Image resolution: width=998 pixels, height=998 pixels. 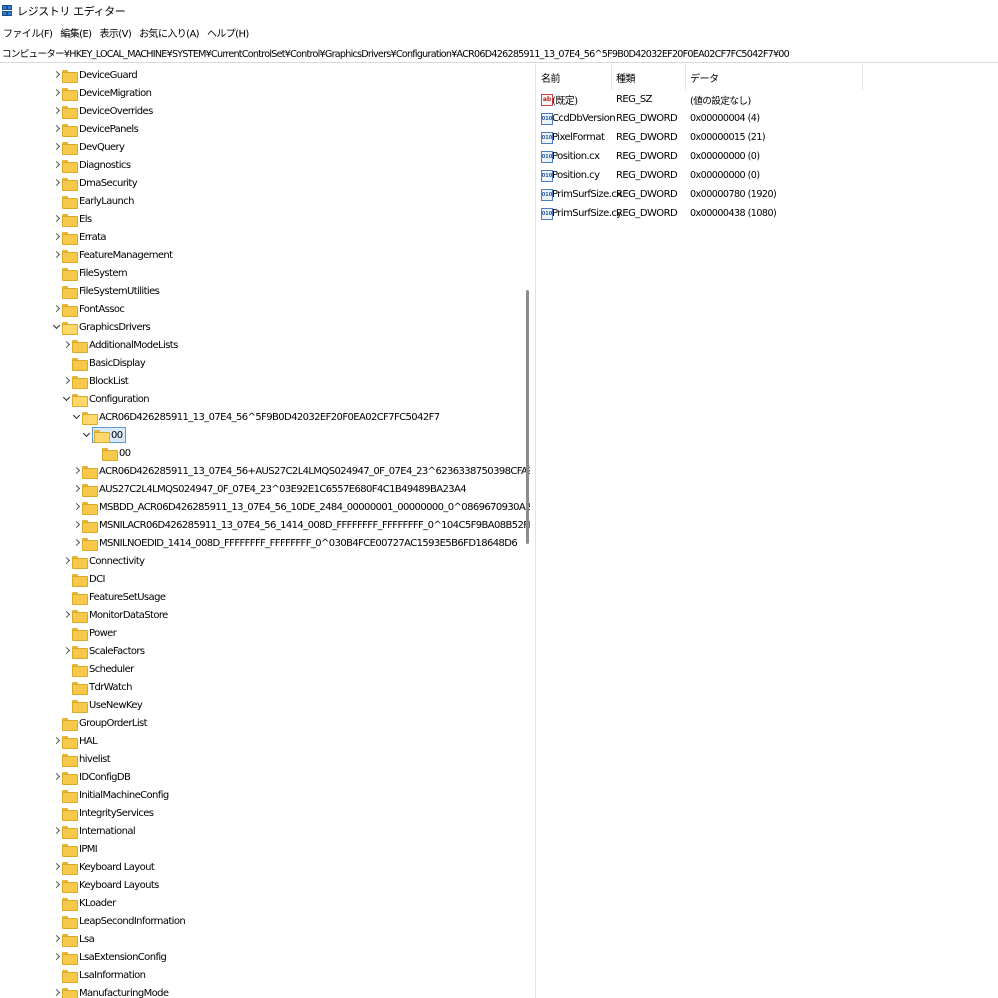 I want to click on tree-item: DeviceGuard, so click(x=95, y=75).